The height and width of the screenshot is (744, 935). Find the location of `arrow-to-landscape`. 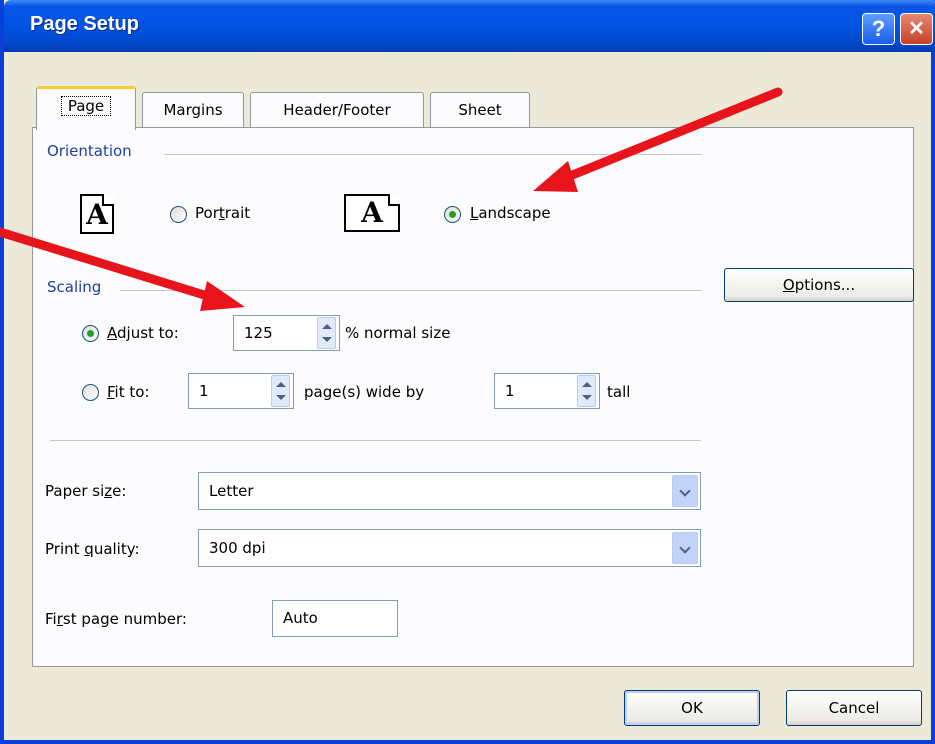

arrow-to-landscape is located at coordinates (658, 139).